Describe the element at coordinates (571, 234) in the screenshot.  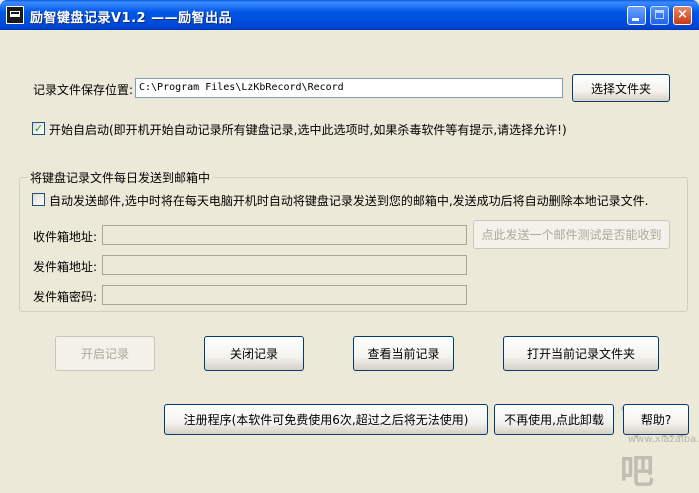
I see `send-test-email-button: 点此发送一个邮件测试是否能收到` at that location.